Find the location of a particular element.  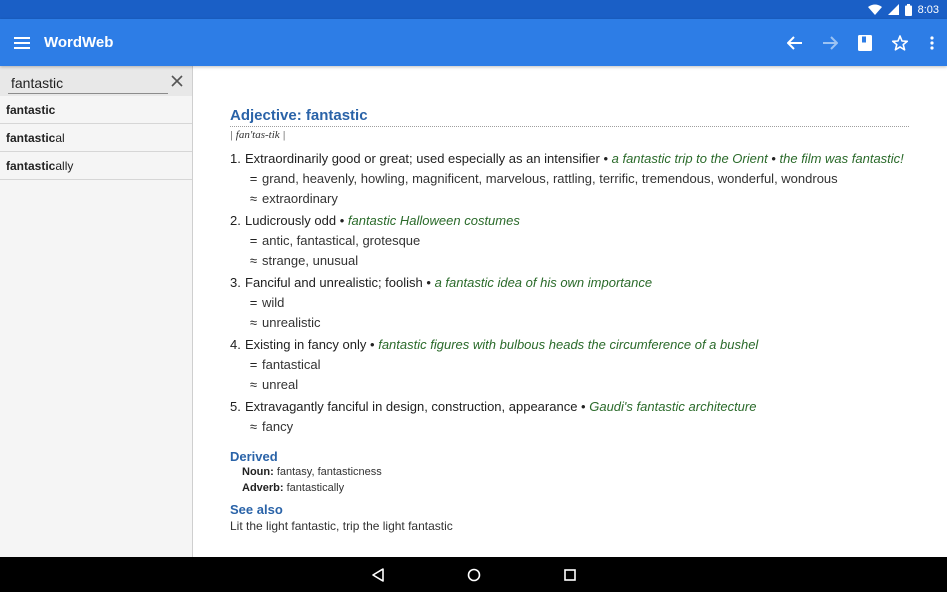

search-bar is located at coordinates (96, 81).